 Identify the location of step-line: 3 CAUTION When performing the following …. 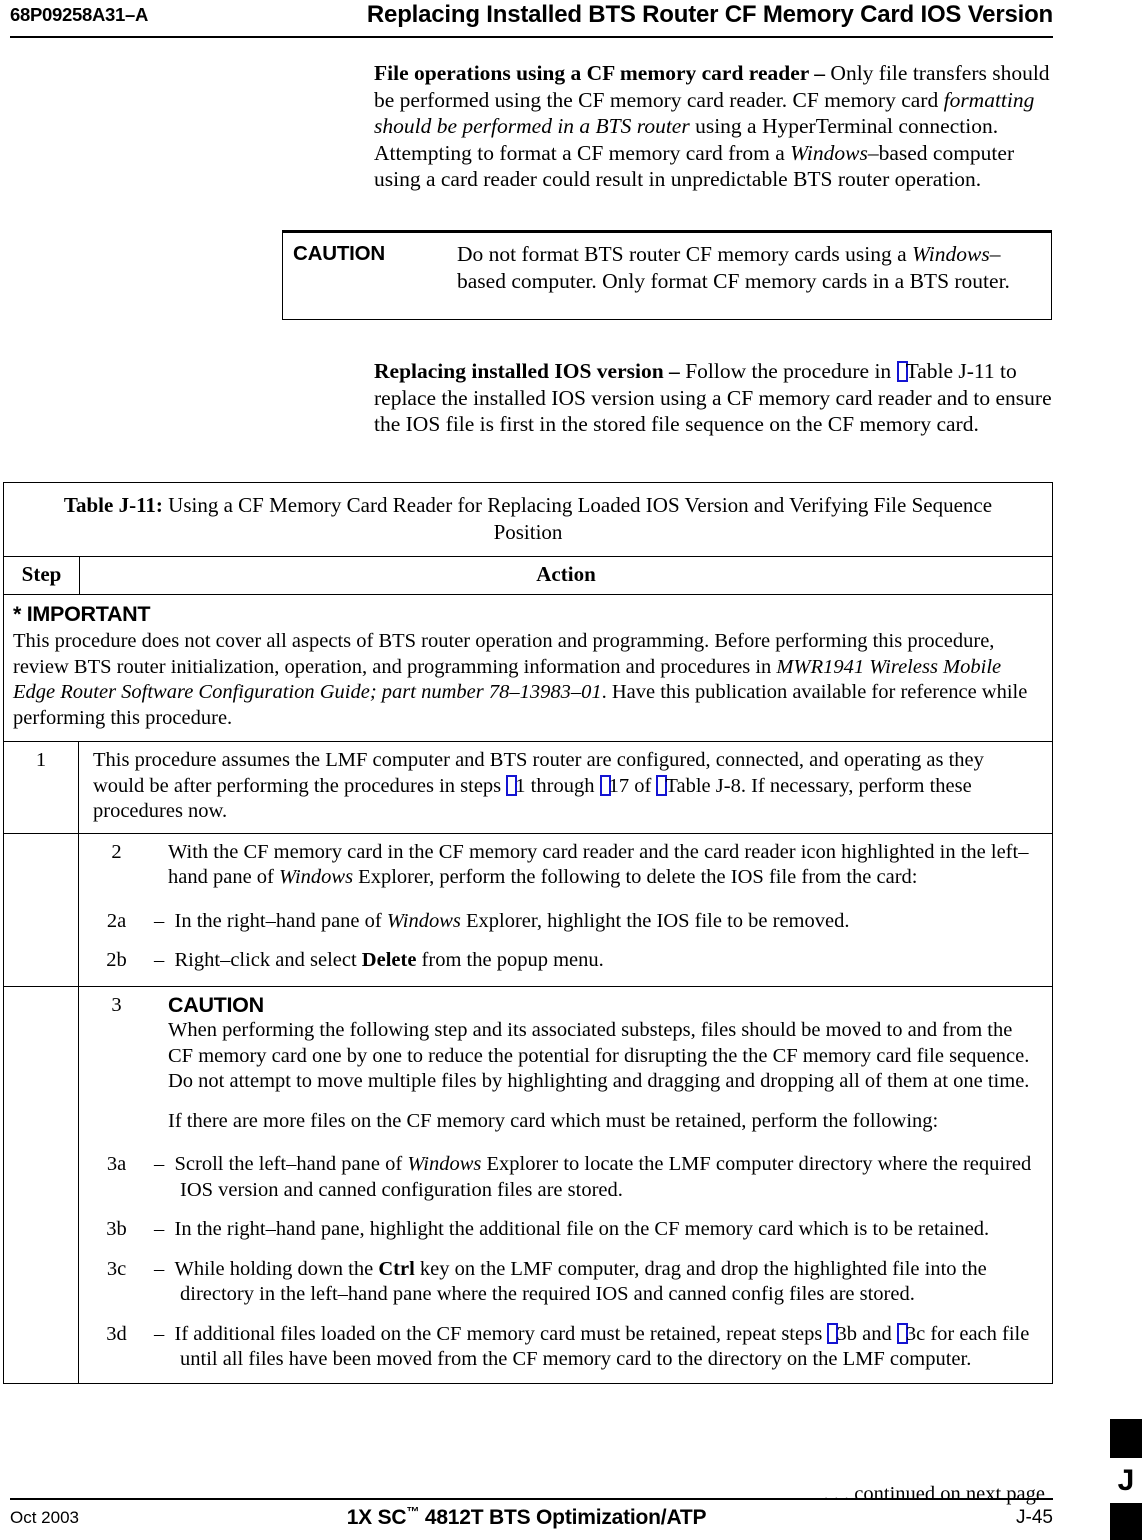
(565, 1064).